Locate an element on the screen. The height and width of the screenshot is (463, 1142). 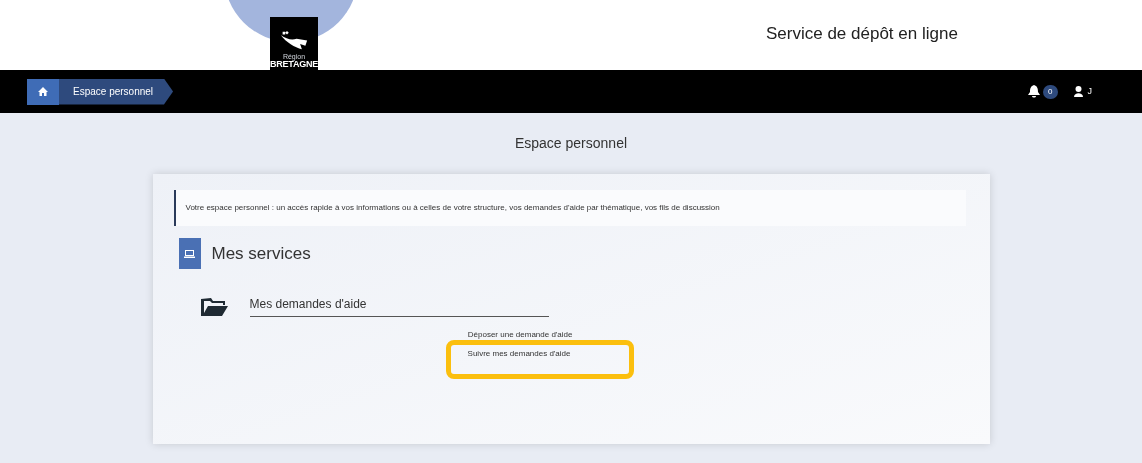
user-name: J is located at coordinates (1089, 91).